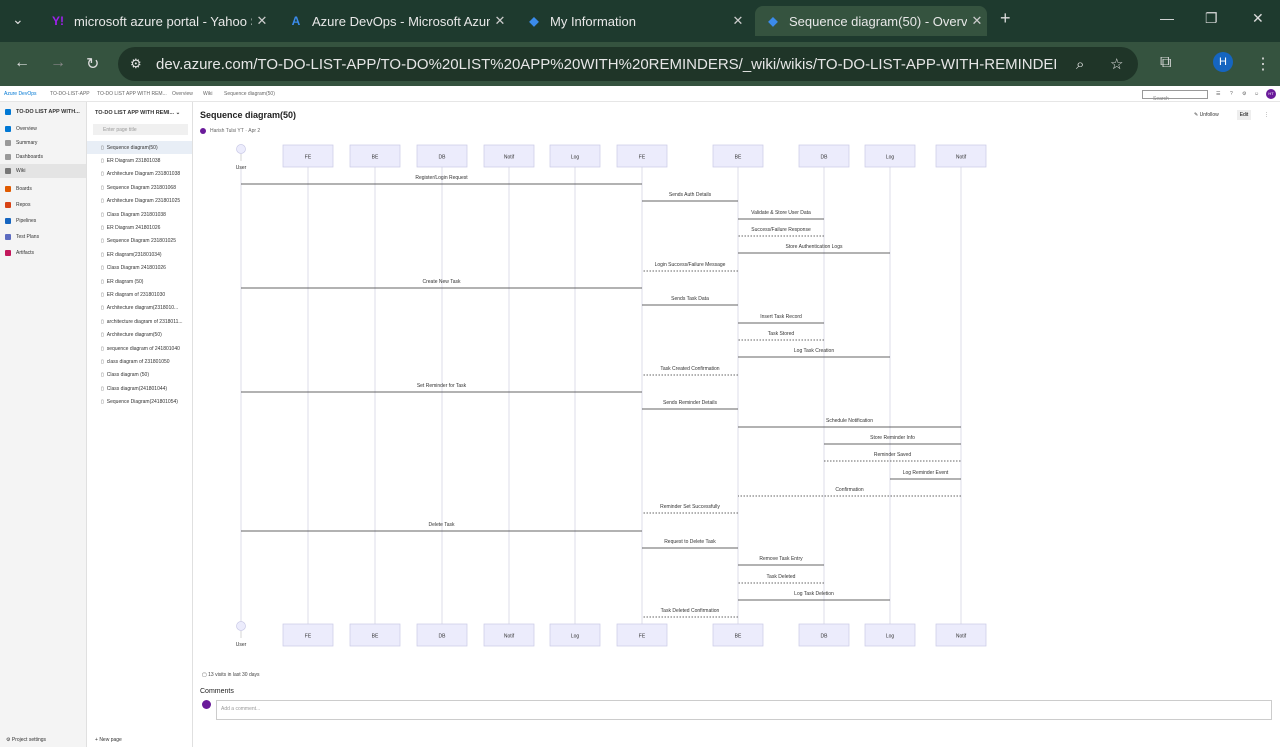 Image resolution: width=1280 pixels, height=747 pixels. Describe the element at coordinates (43, 129) in the screenshot. I see `sidebar-item-overview: Overview` at that location.